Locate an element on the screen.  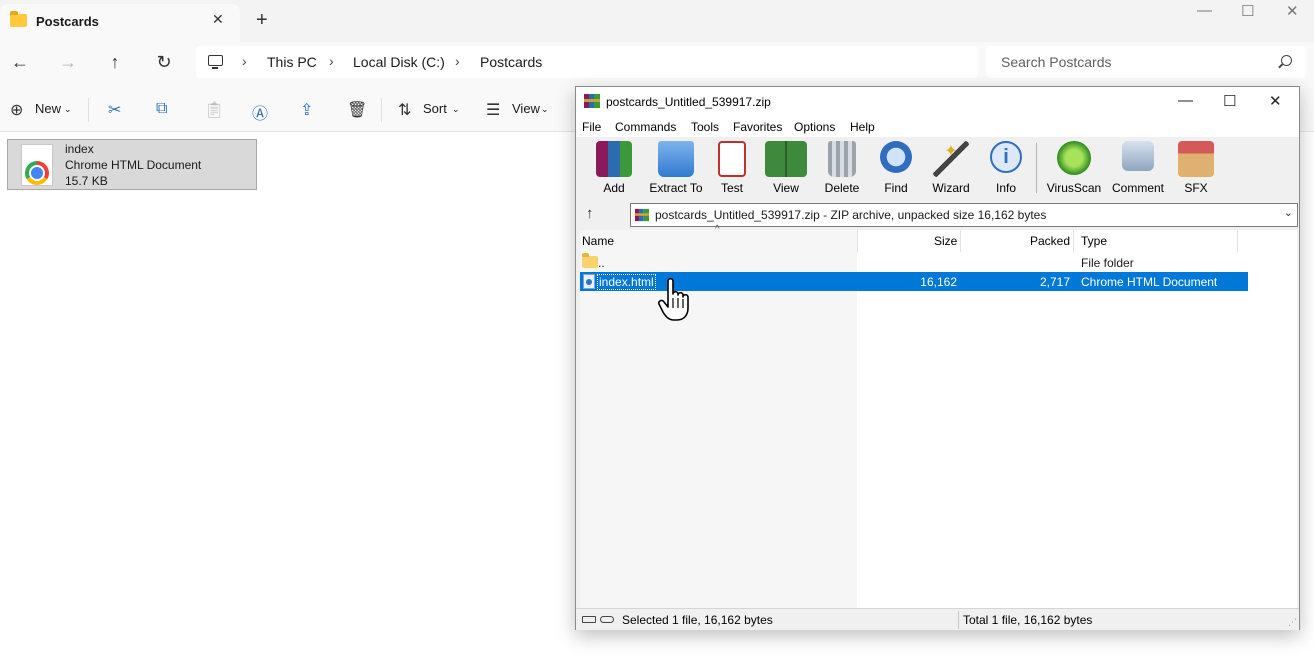
row-name: index.html is located at coordinates (626, 282).